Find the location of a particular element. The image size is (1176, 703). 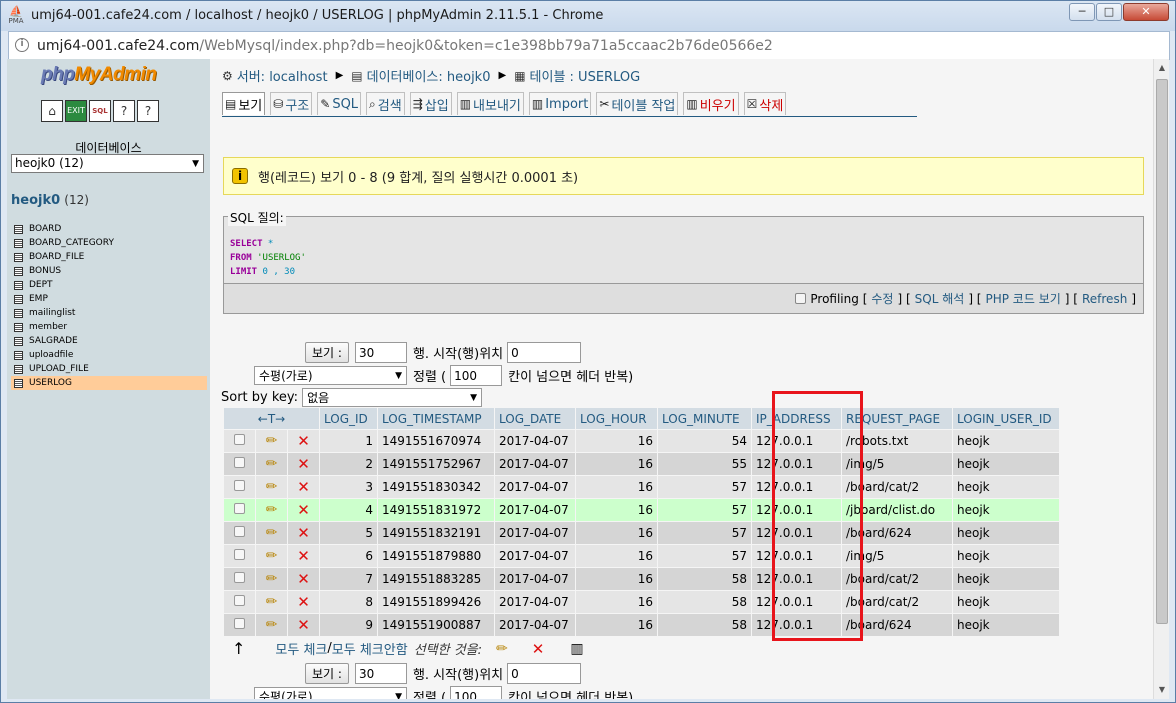

phpmyadmin-logo: phpMyAdmin is located at coordinates (99, 75).